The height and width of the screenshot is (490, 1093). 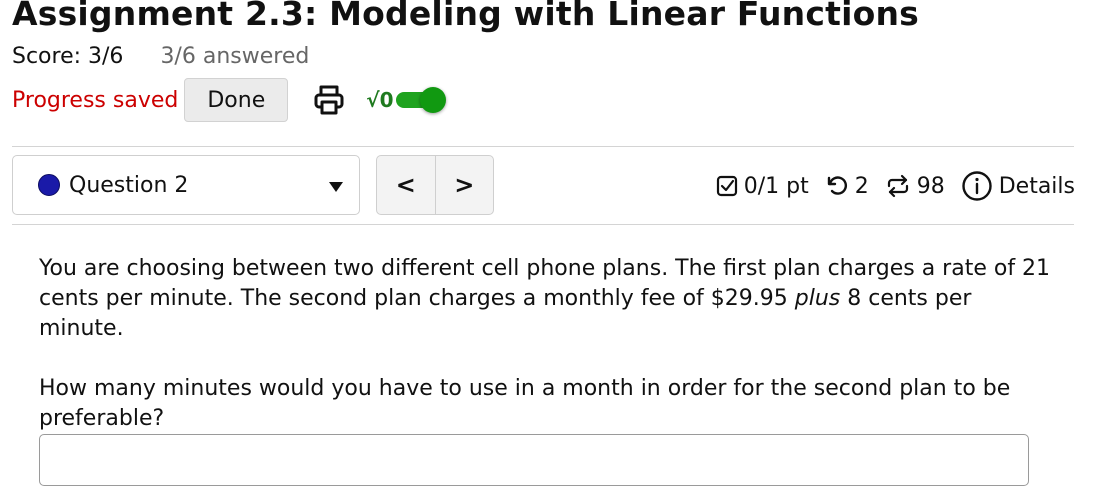 What do you see at coordinates (543, 146) in the screenshot?
I see `divider-top` at bounding box center [543, 146].